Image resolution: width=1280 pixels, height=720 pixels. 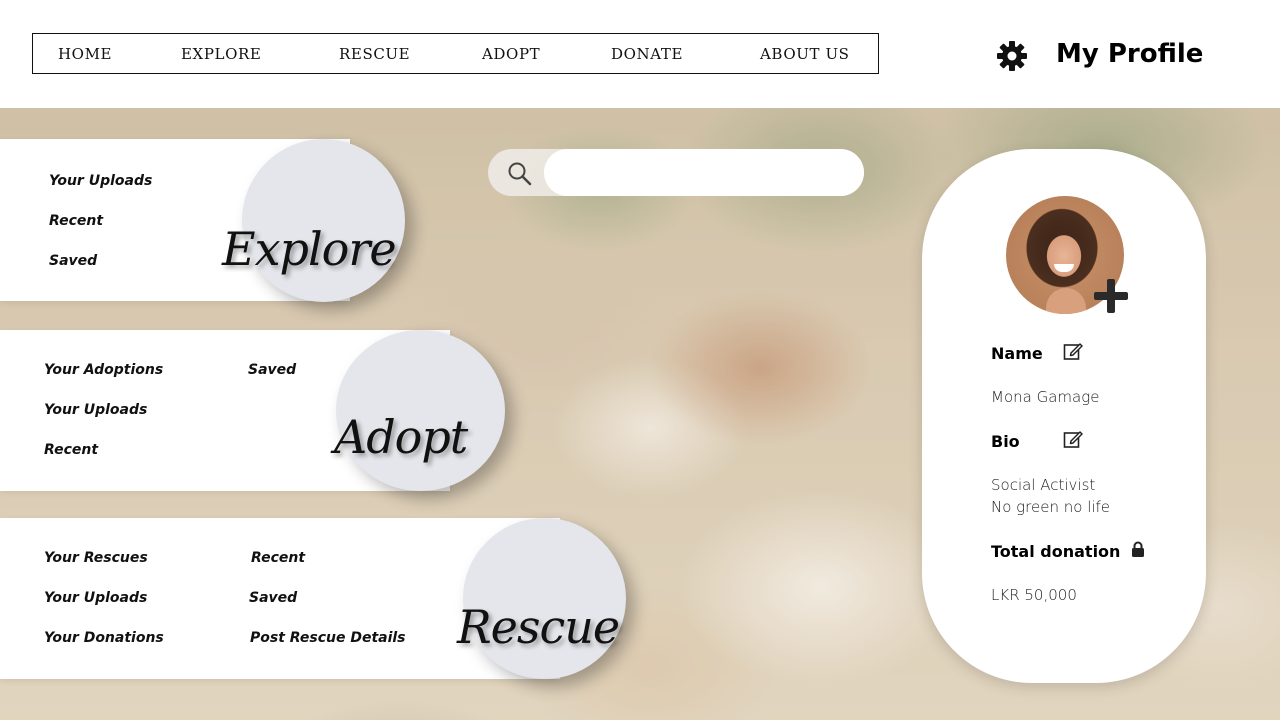 I want to click on profile-header: My Profile, so click(x=1099, y=56).